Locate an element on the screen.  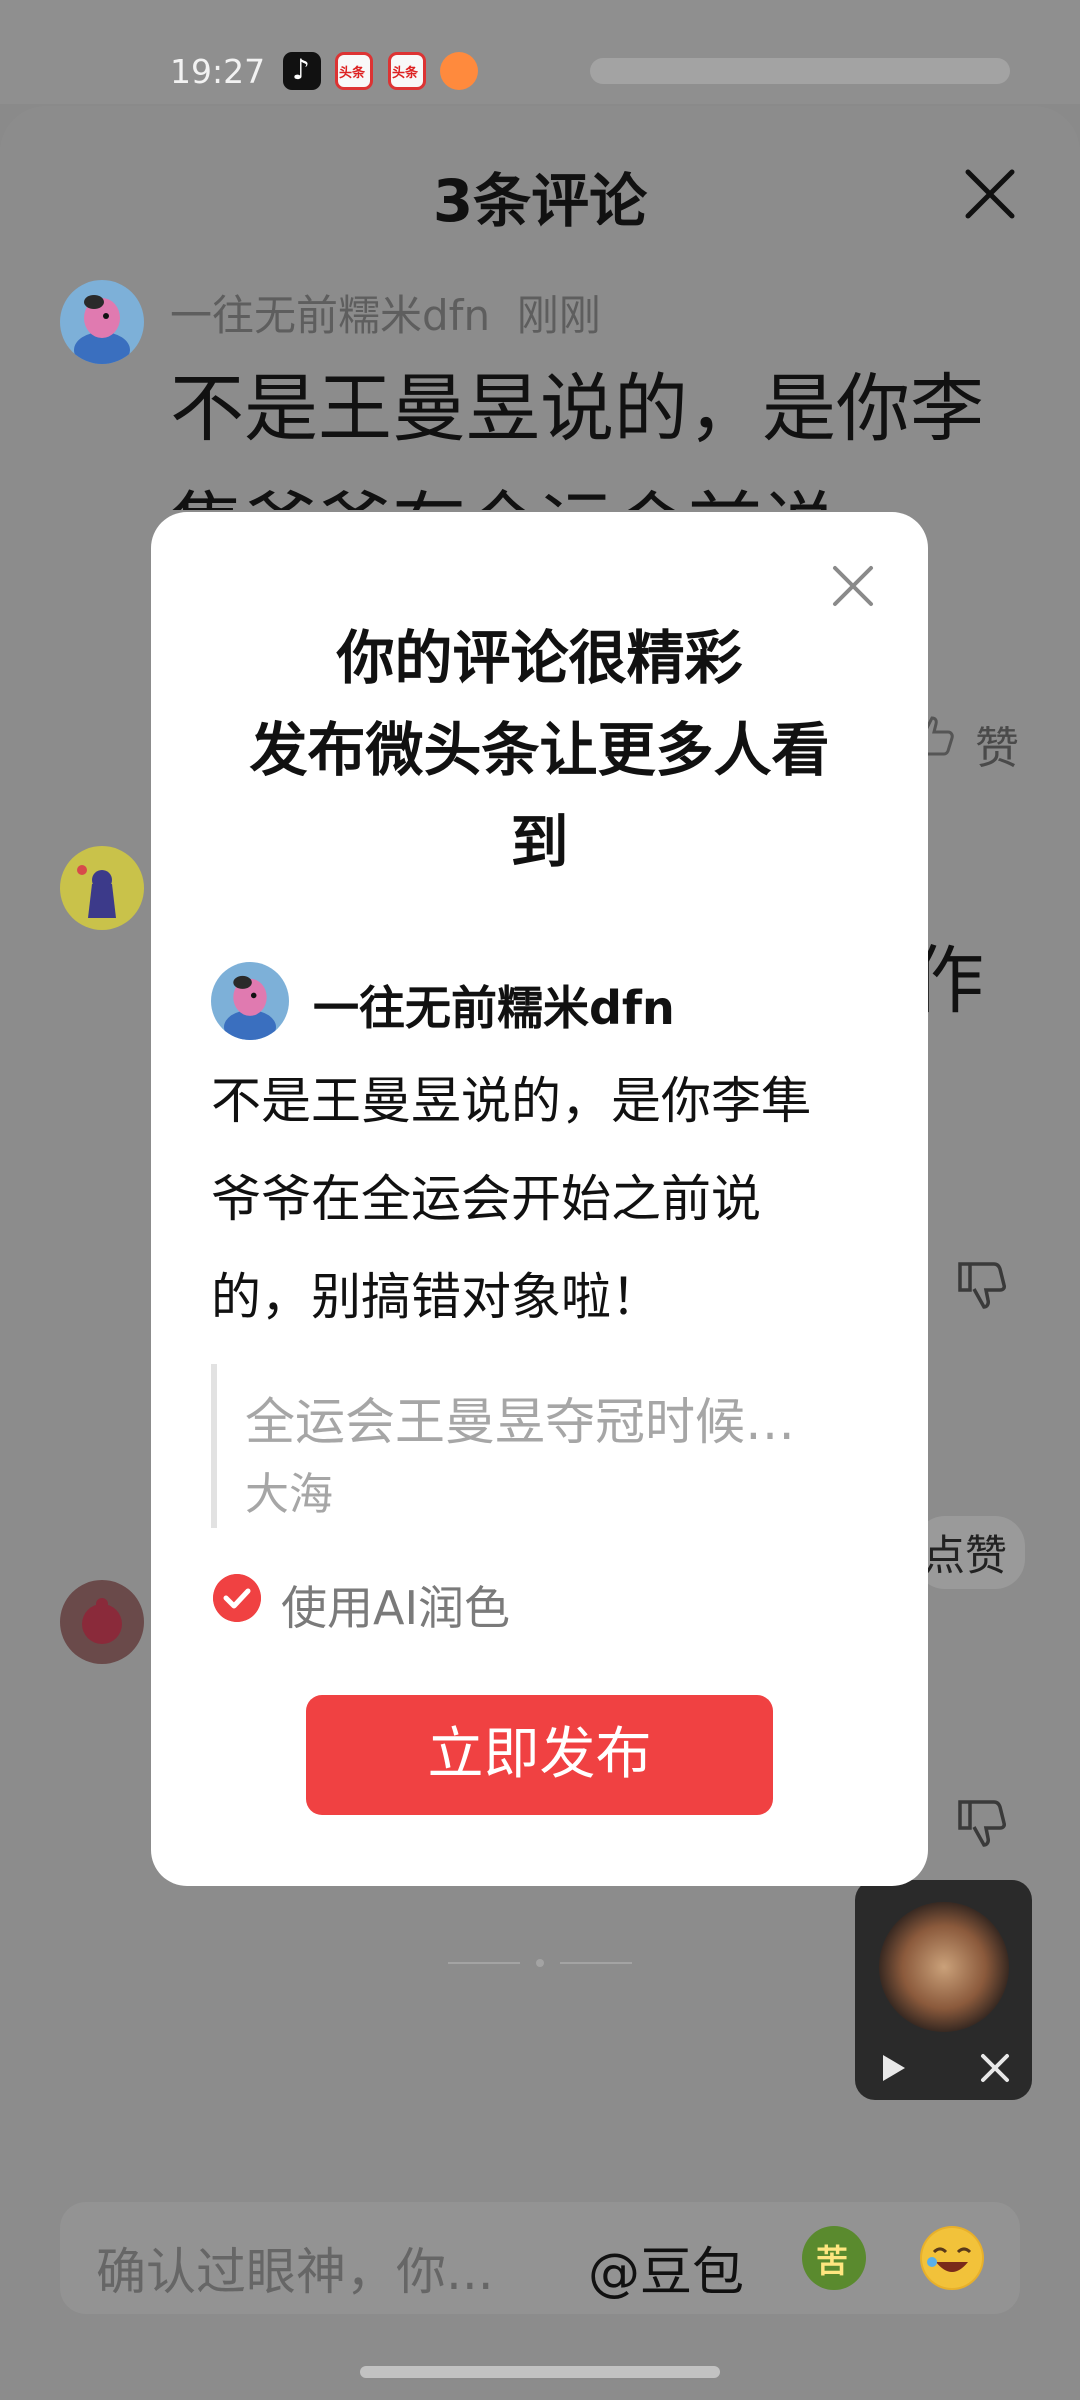
comment-user: 一往无前糯米dfn 刚刚 is located at coordinates (385, 315).